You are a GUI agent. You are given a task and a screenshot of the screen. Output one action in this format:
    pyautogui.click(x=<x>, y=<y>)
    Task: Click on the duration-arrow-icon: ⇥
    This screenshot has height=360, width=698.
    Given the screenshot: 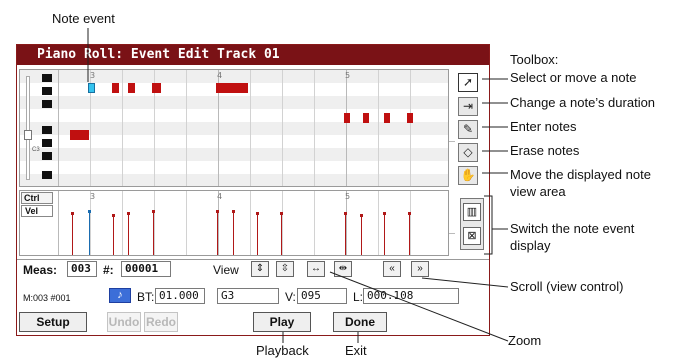 What is the action you would take?
    pyautogui.click(x=468, y=106)
    